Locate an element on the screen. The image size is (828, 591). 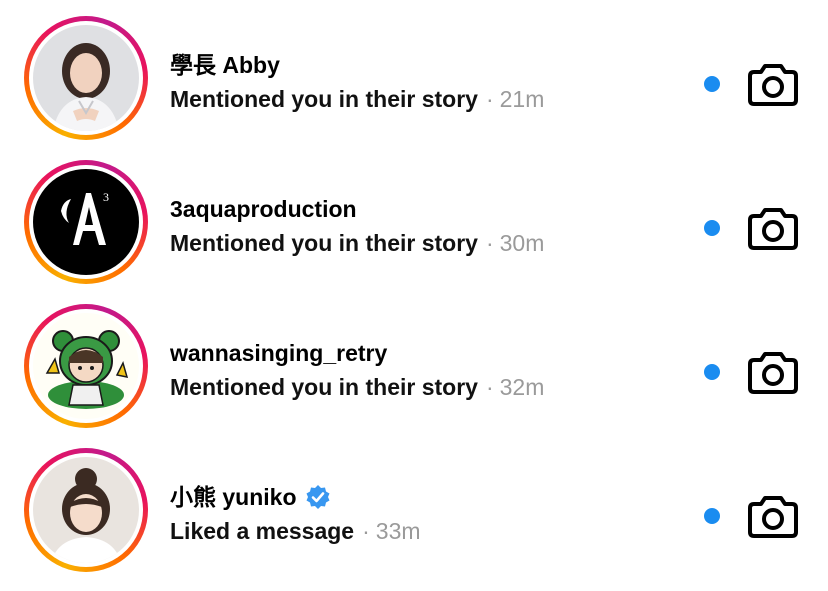
username: 小熊 yuniko is located at coordinates (420, 497).